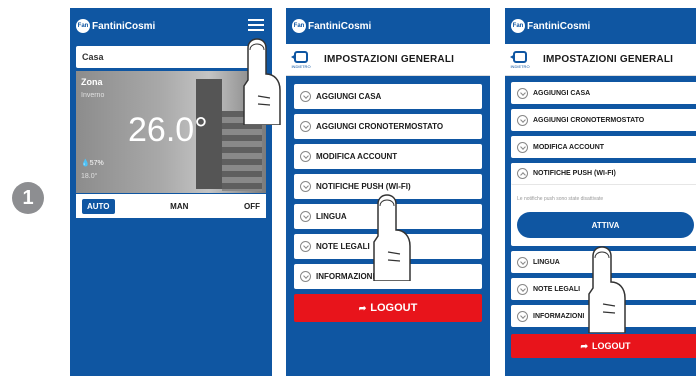 The width and height of the screenshot is (696, 379). Describe the element at coordinates (560, 199) in the screenshot. I see `push-notice-text: Le notifiche push sono state disattivate` at that location.